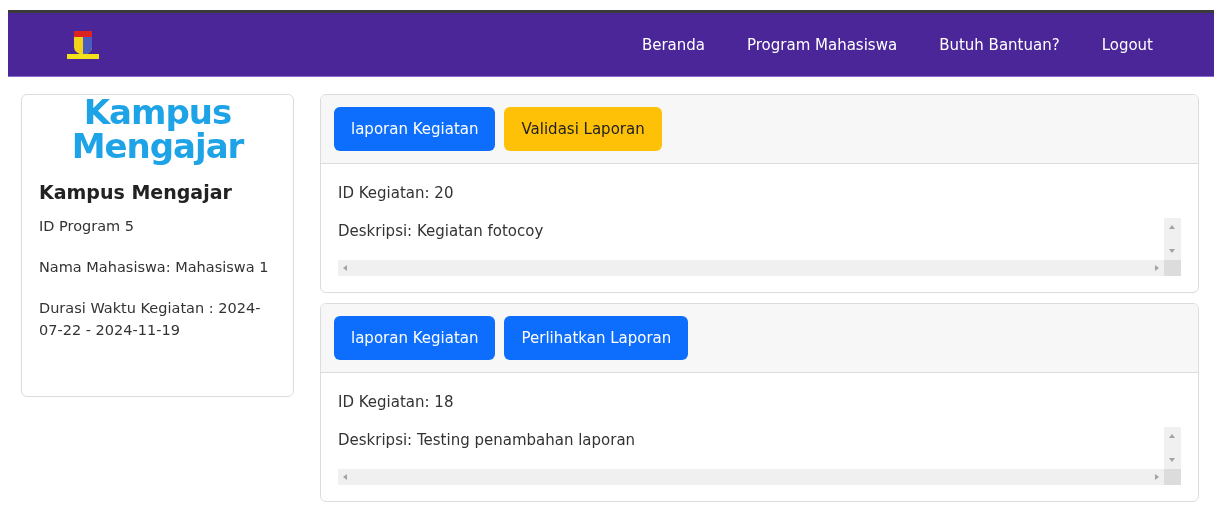  I want to click on activity-id: ID Kegiatan: 20, so click(396, 193).